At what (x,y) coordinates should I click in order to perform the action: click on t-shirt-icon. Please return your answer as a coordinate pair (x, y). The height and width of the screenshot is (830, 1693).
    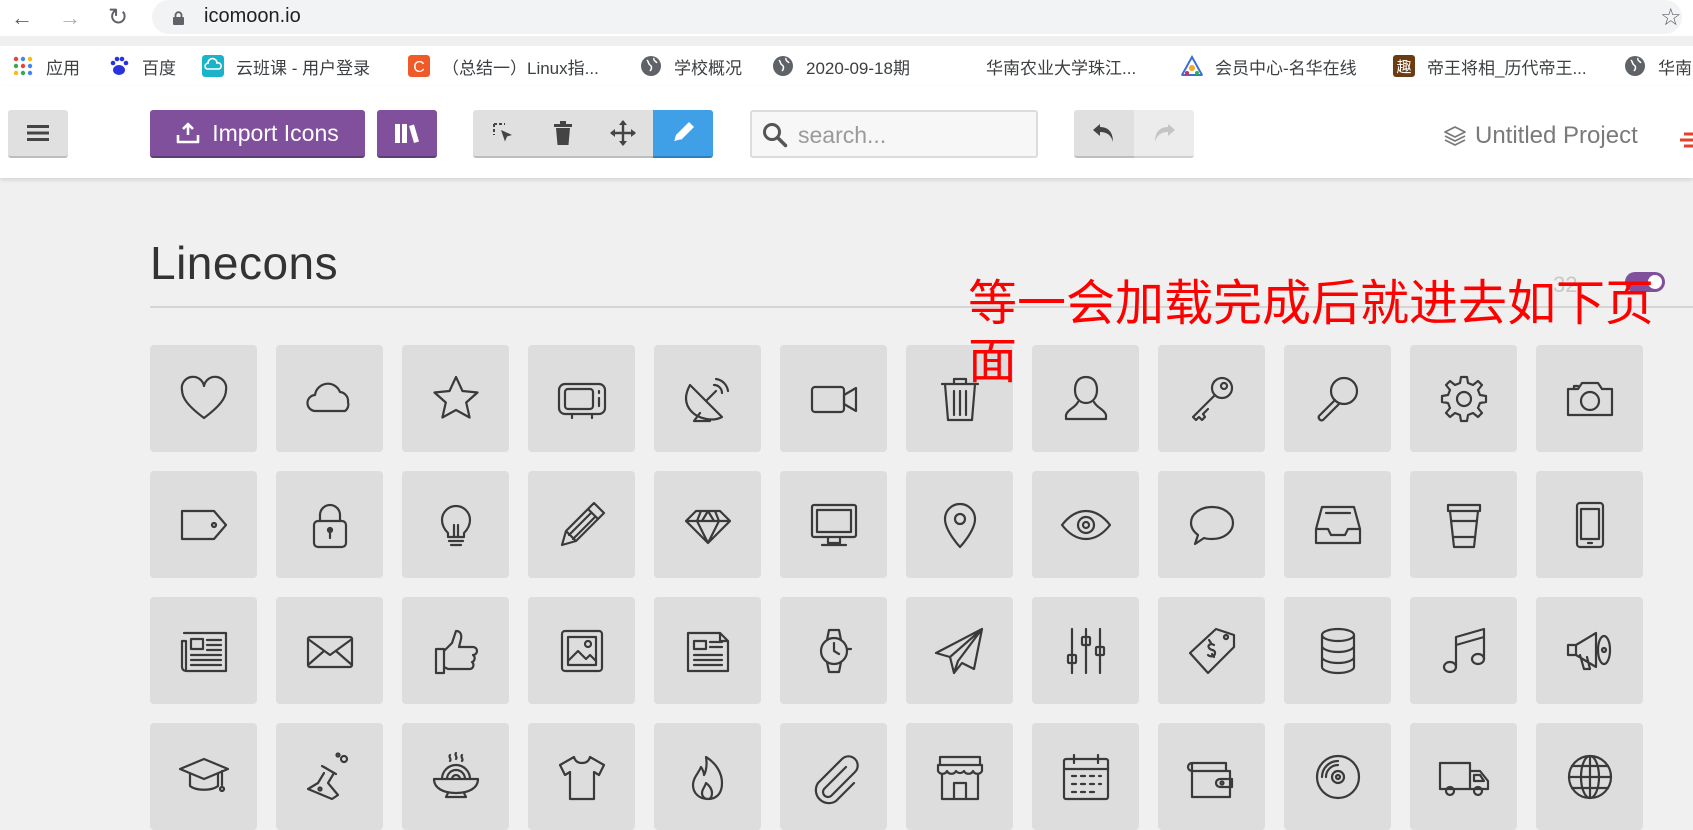
    Looking at the image, I should click on (581, 777).